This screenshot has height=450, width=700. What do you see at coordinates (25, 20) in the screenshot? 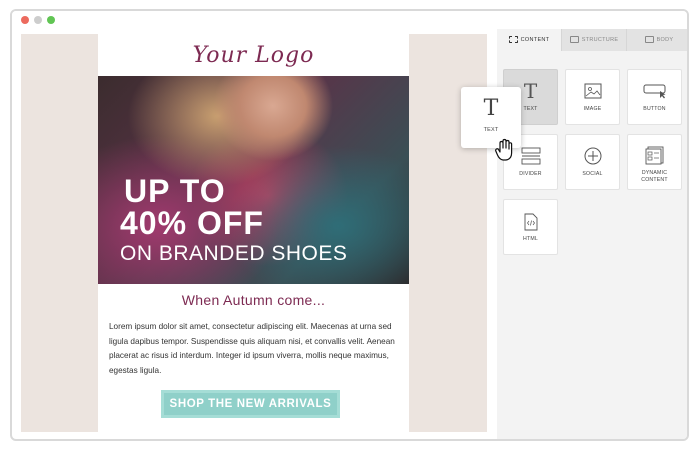
I see `close-window-button` at bounding box center [25, 20].